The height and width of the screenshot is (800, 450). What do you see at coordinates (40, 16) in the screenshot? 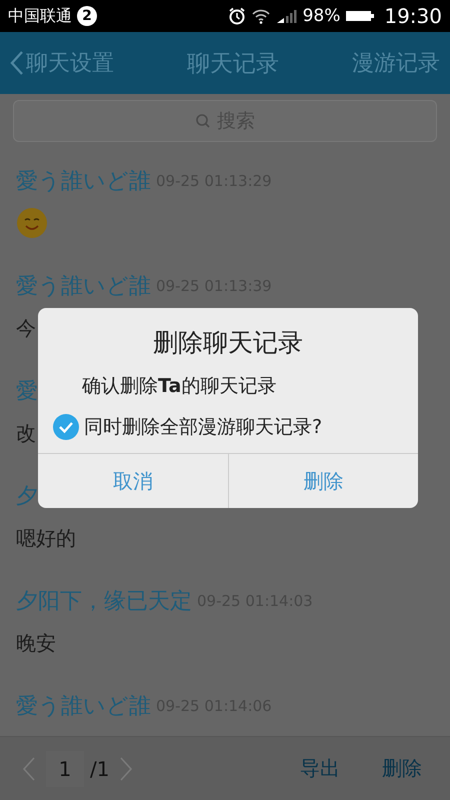
I see `carrier-name: 中国联通` at bounding box center [40, 16].